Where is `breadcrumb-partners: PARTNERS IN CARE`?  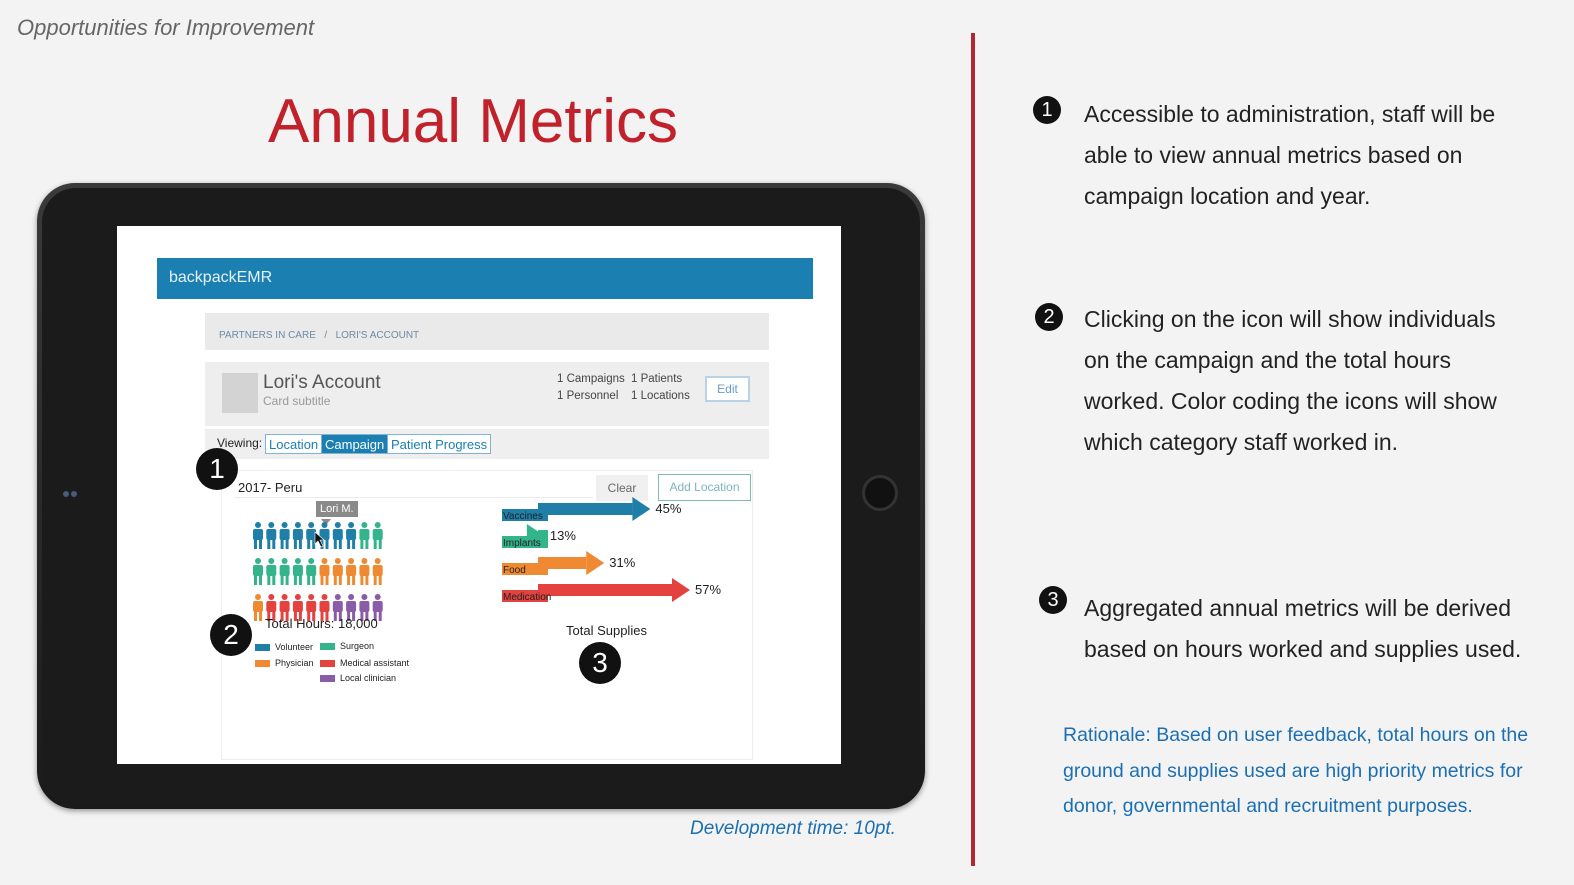 breadcrumb-partners: PARTNERS IN CARE is located at coordinates (267, 335).